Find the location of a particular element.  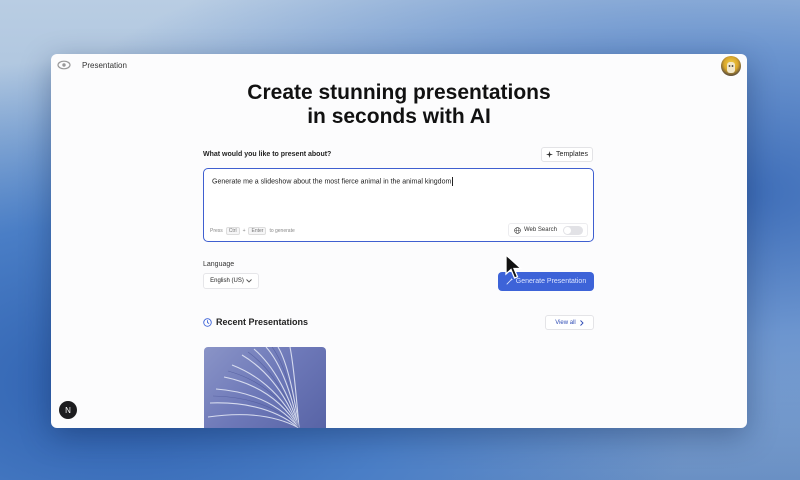

sparkles-icon is located at coordinates (550, 154).